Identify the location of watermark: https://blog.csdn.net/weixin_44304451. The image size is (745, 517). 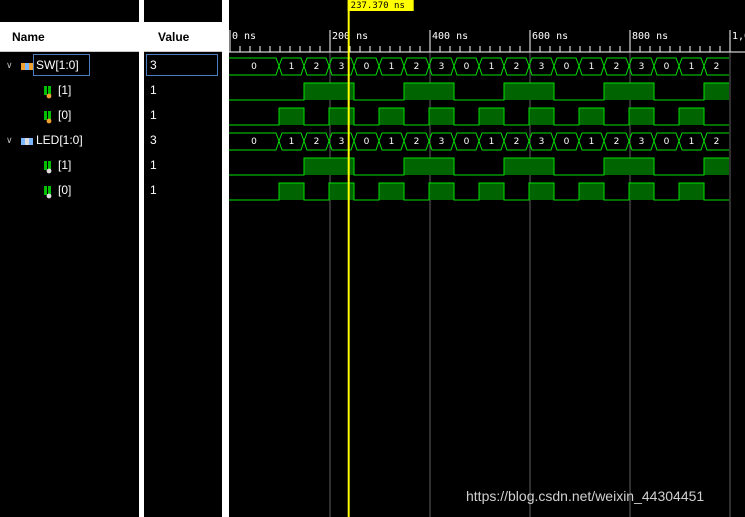
(585, 496).